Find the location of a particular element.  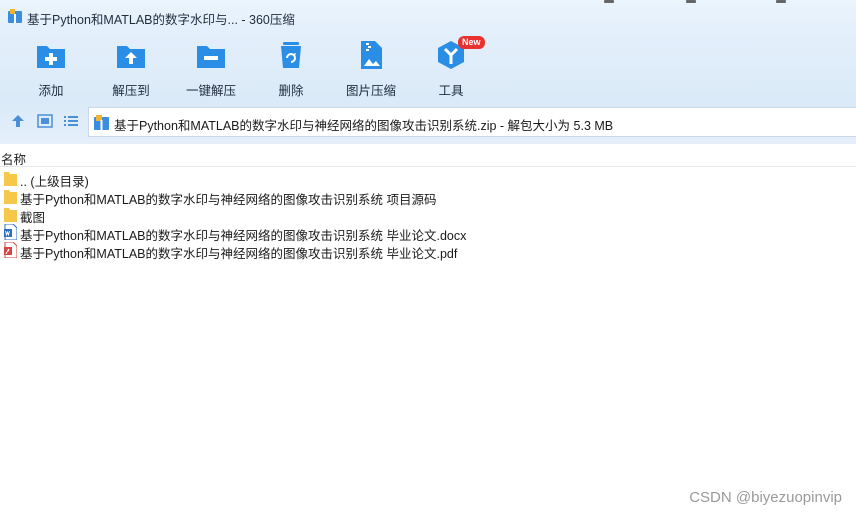

app-logo-icon is located at coordinates (15, 16).